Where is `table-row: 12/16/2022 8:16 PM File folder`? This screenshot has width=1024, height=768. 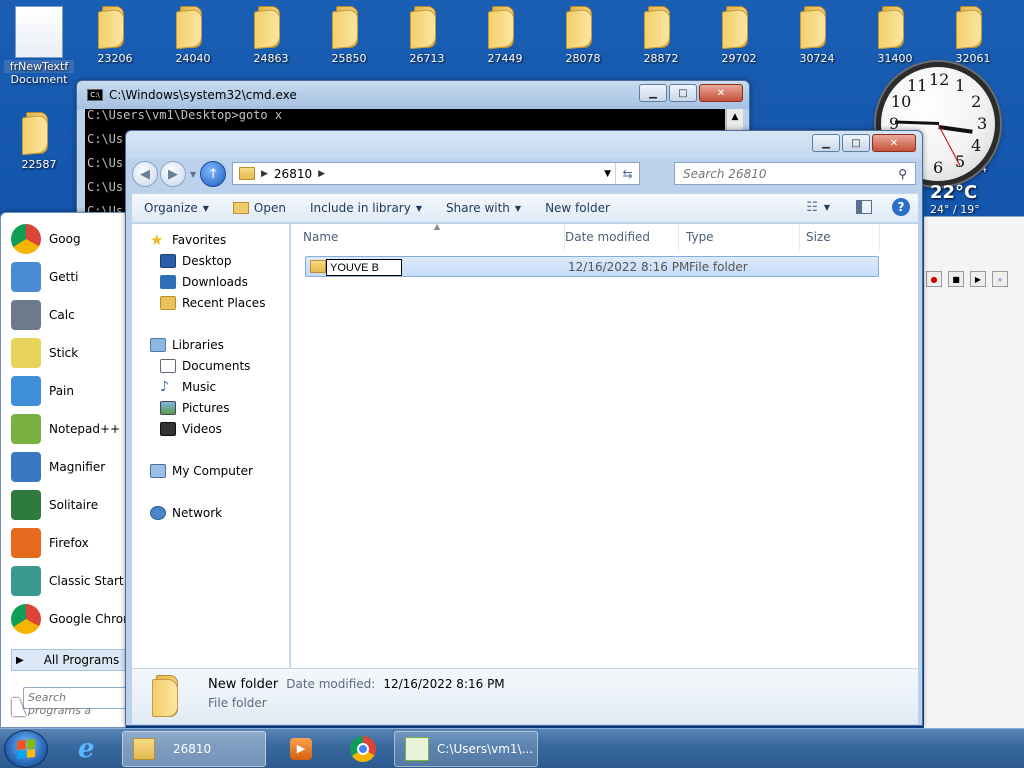
table-row: 12/16/2022 8:16 PM File folder is located at coordinates (592, 266).